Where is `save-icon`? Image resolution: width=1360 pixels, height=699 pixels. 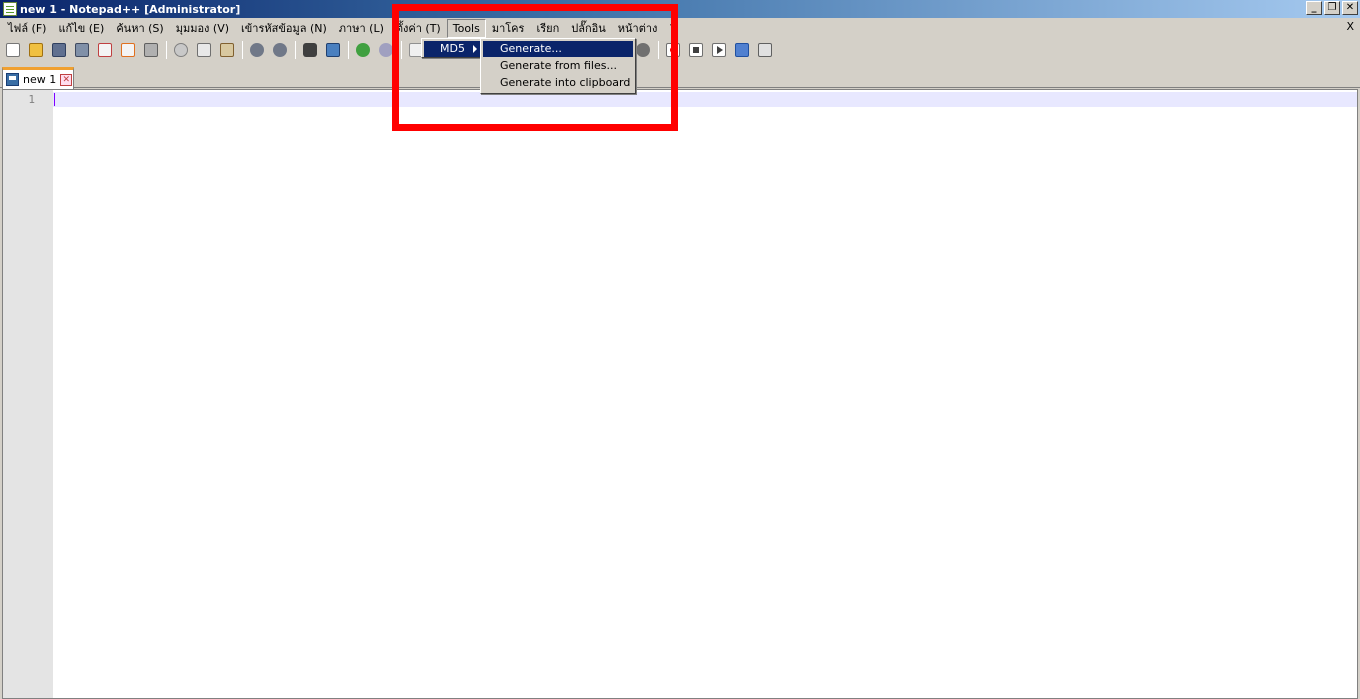 save-icon is located at coordinates (59, 50).